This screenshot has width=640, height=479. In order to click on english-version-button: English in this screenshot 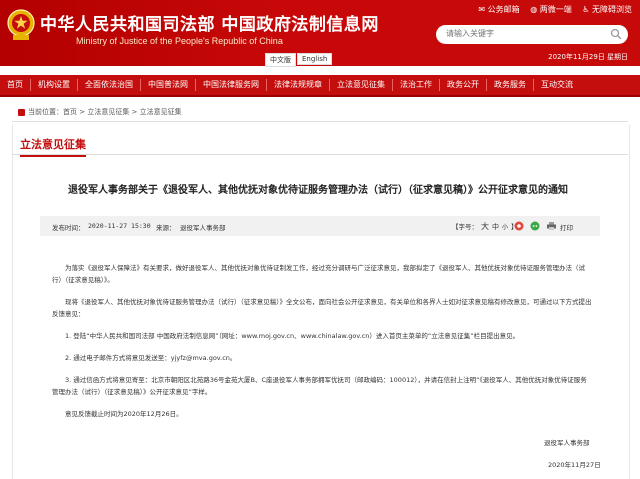, I will do `click(315, 59)`.